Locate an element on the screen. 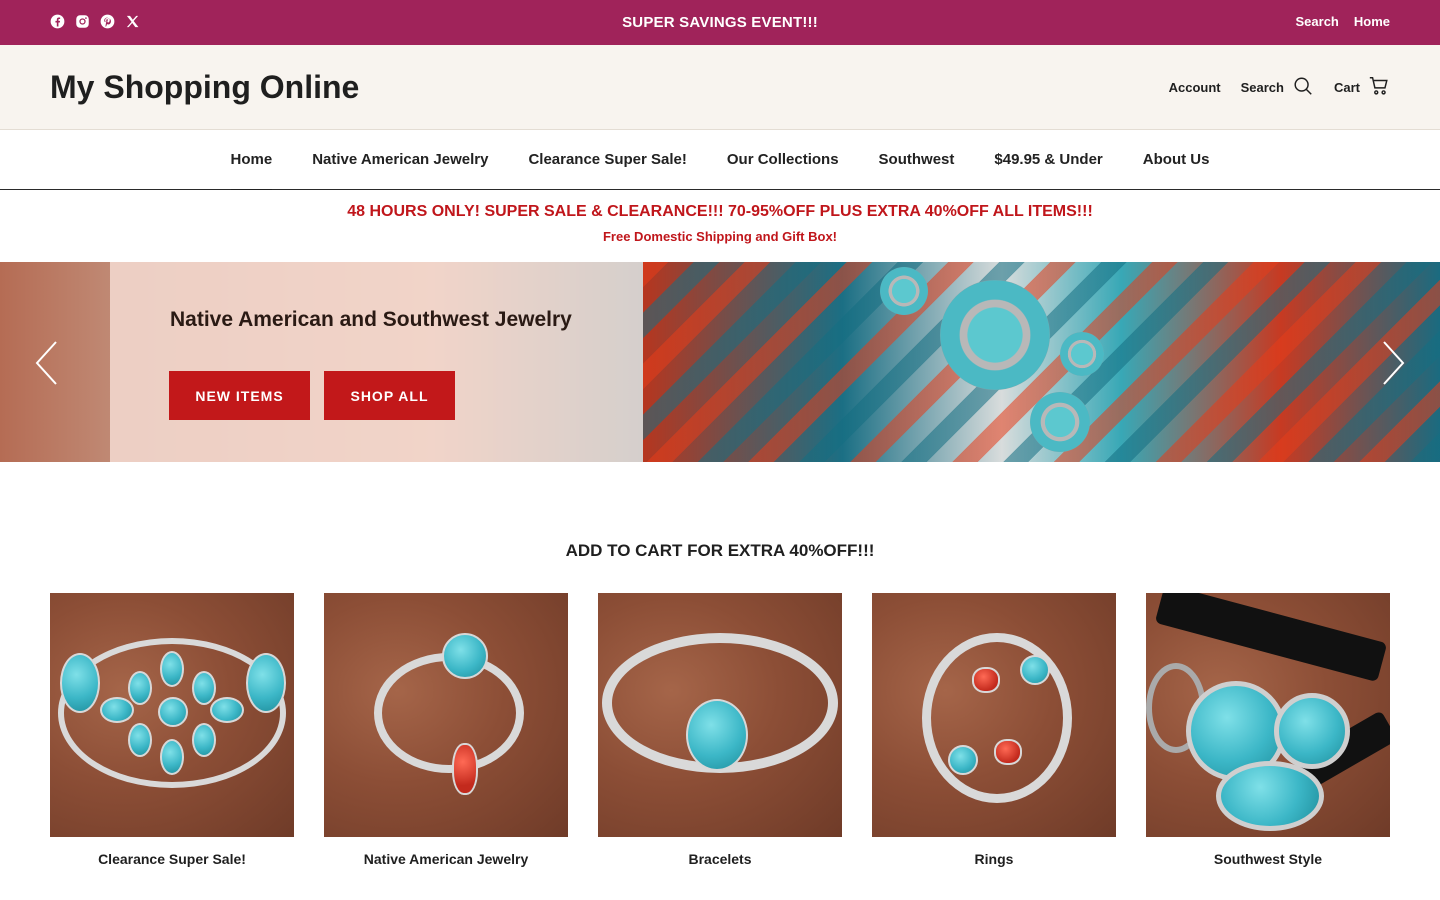 The width and height of the screenshot is (1440, 900). promo-subline: Free Domestic Shipping and Gift Box! is located at coordinates (720, 236).